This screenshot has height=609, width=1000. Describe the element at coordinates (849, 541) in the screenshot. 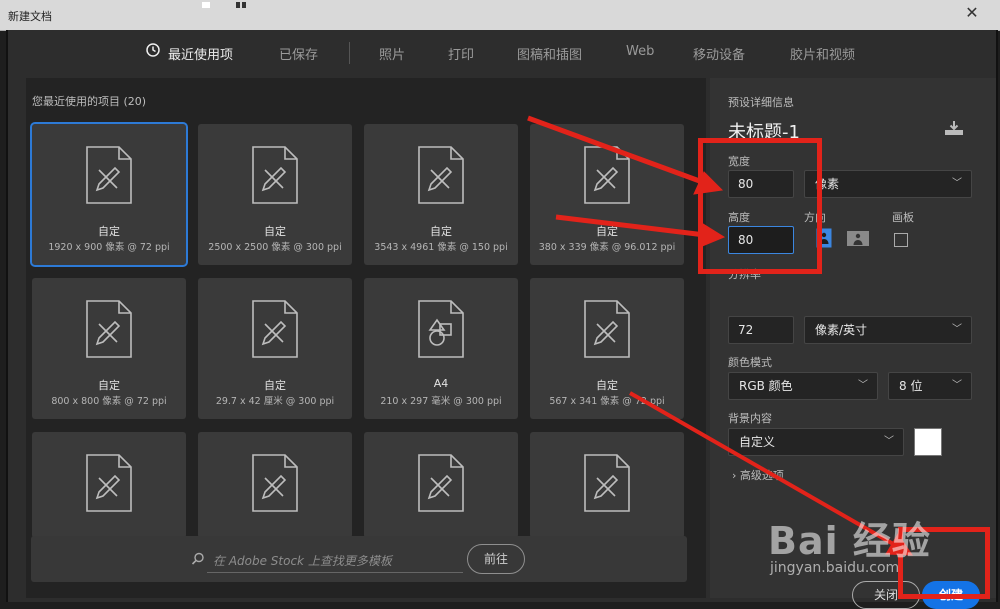

I see `watermark-logo: Bai 经验` at that location.